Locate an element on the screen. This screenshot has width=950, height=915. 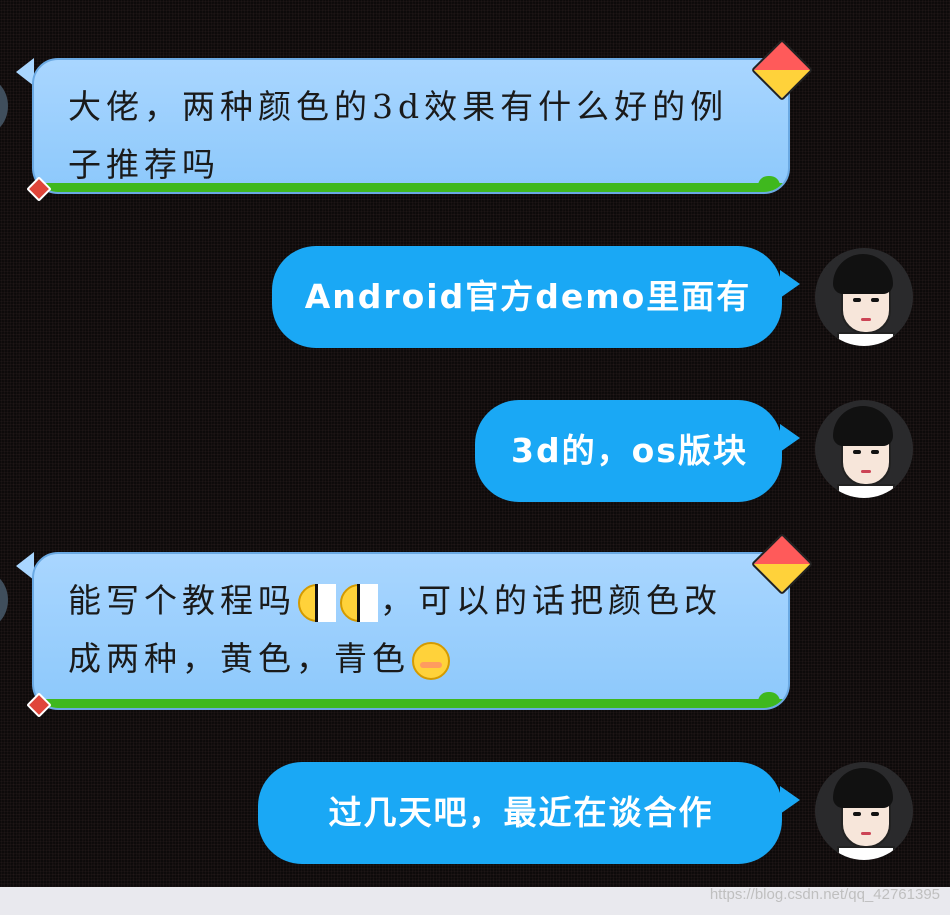
message-text: 3d的，os版块 is located at coordinates (629, 450).